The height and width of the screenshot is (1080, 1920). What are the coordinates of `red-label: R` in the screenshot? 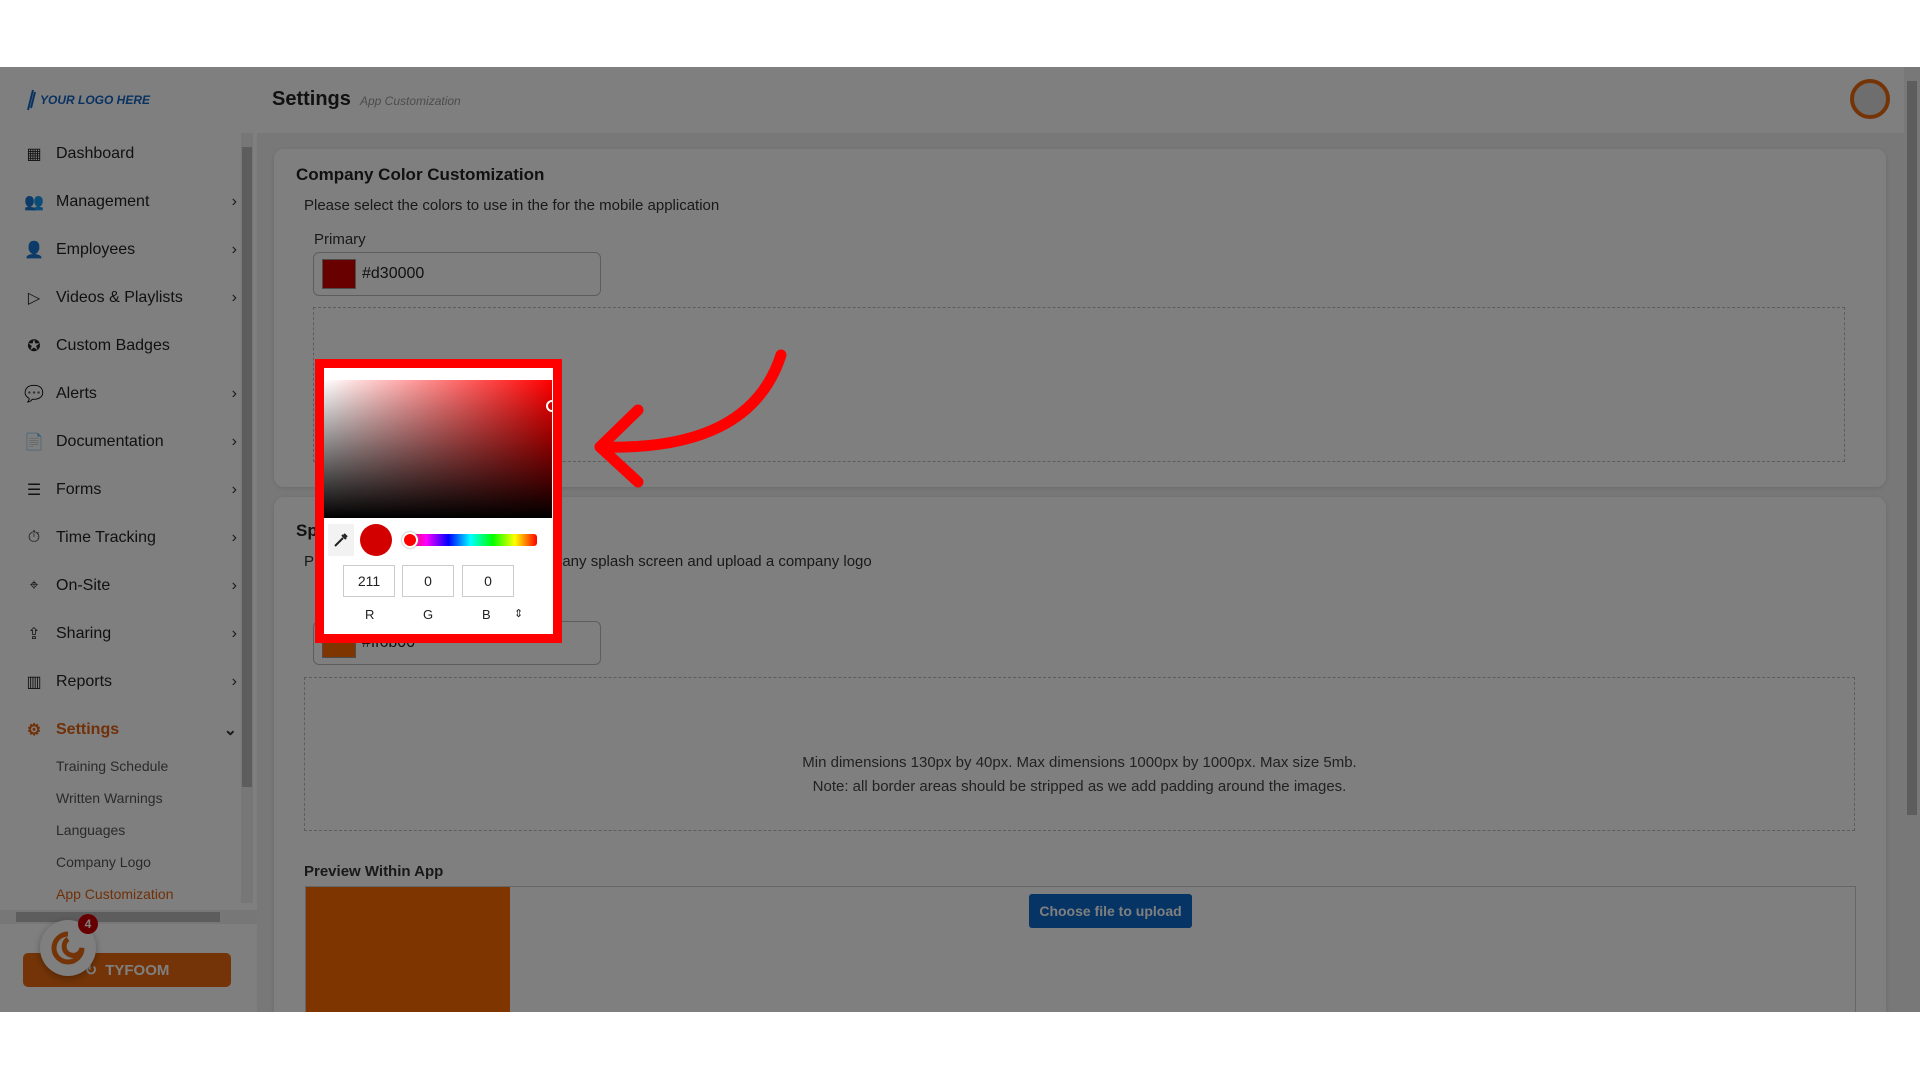 It's located at (370, 614).